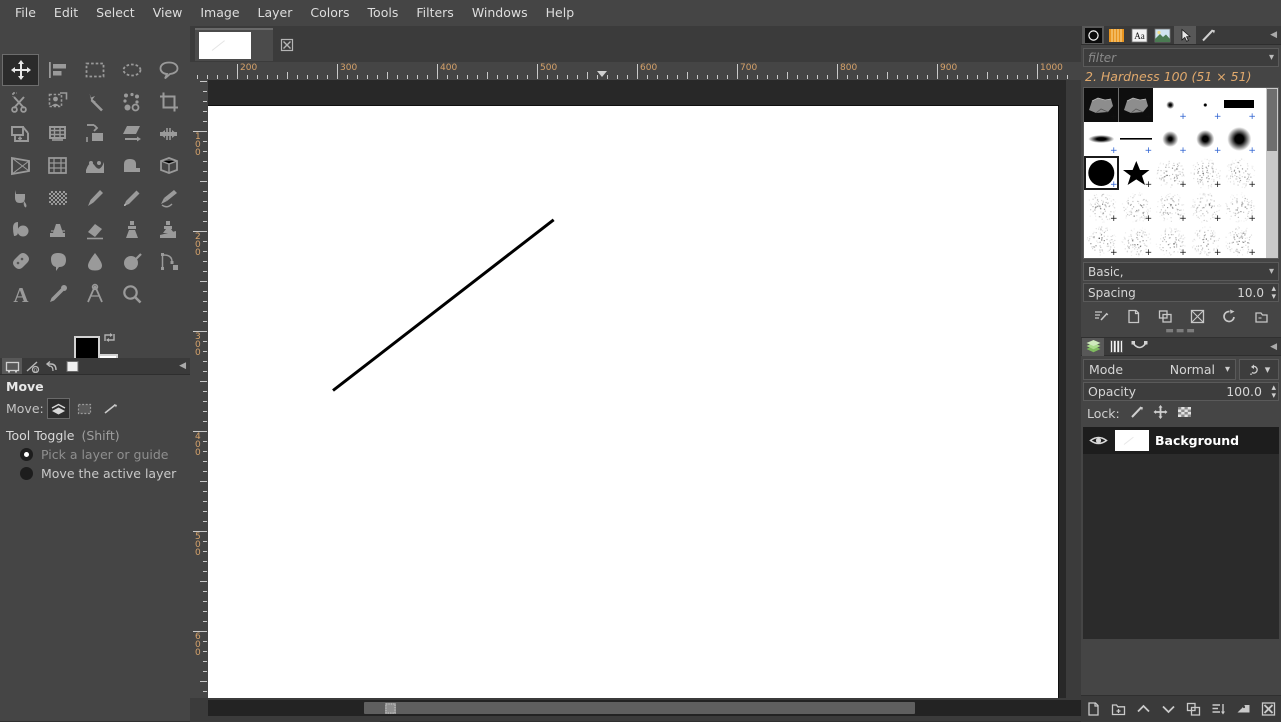 The width and height of the screenshot is (1281, 722). Describe the element at coordinates (1273, 347) in the screenshot. I see `collapse-layers-dock-icon: ◀` at that location.